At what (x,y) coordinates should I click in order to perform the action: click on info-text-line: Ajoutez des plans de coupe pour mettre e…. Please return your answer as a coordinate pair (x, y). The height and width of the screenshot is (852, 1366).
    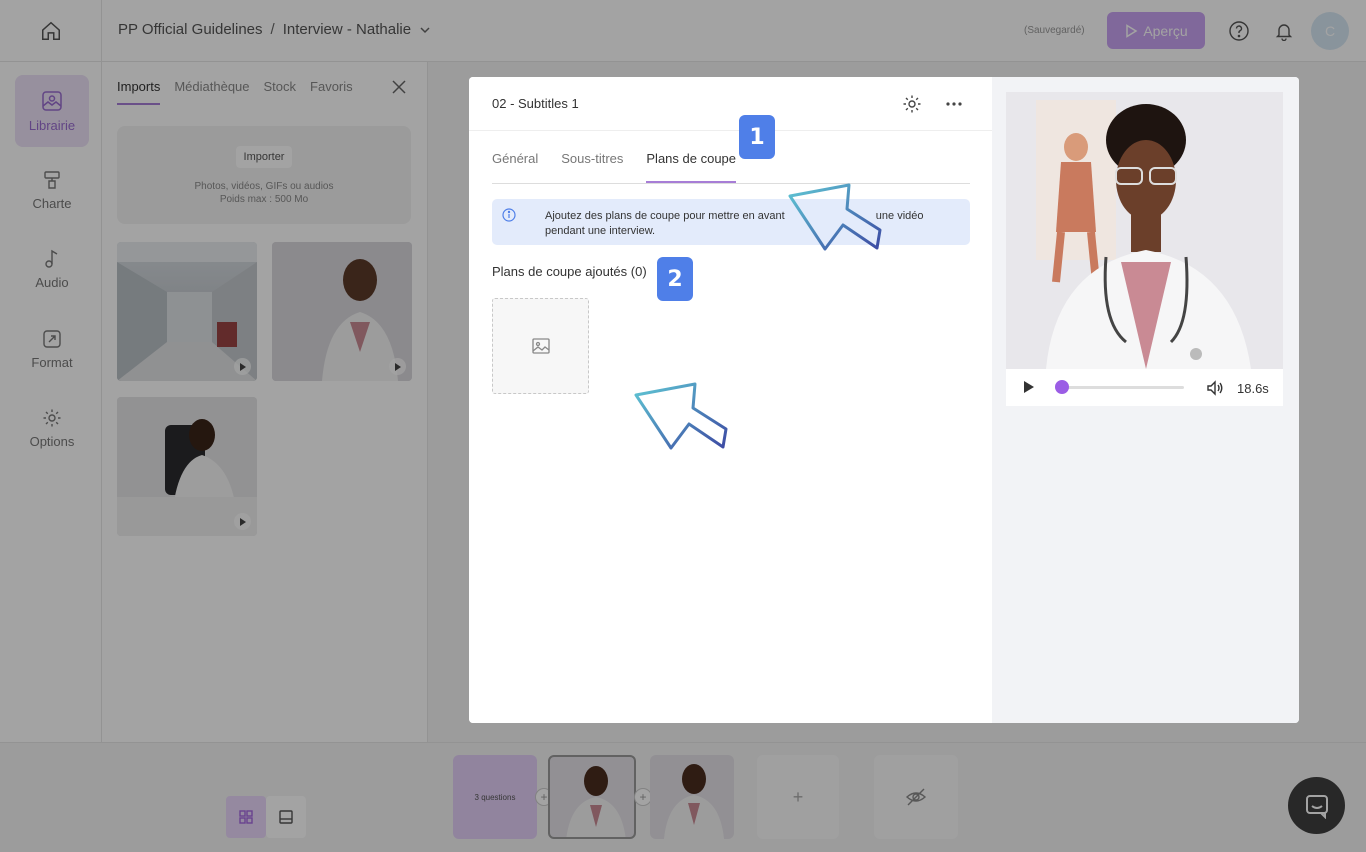
    Looking at the image, I should click on (665, 216).